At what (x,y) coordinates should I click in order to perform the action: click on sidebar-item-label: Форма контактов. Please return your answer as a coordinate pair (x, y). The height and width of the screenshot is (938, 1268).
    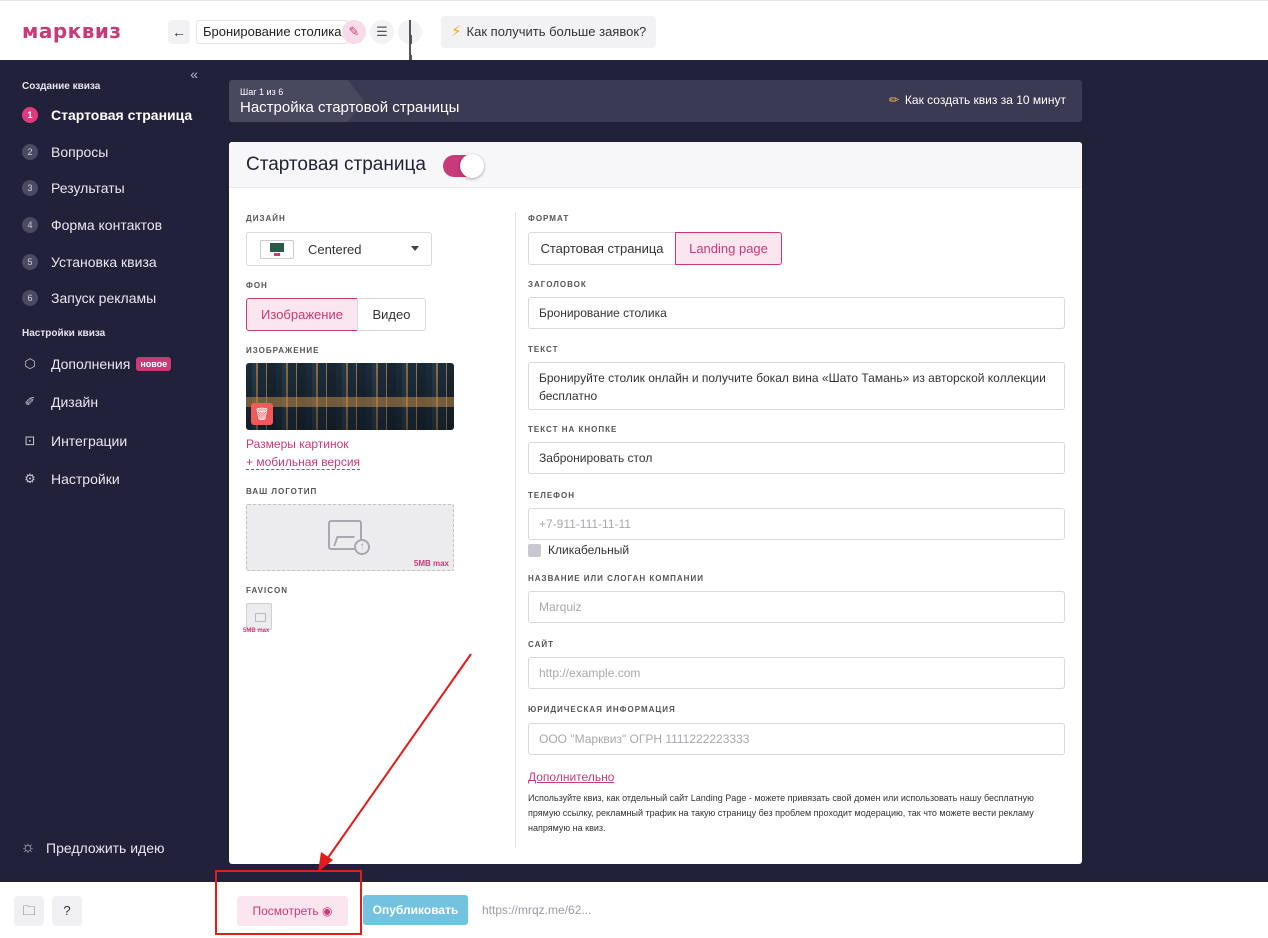
    Looking at the image, I should click on (107, 225).